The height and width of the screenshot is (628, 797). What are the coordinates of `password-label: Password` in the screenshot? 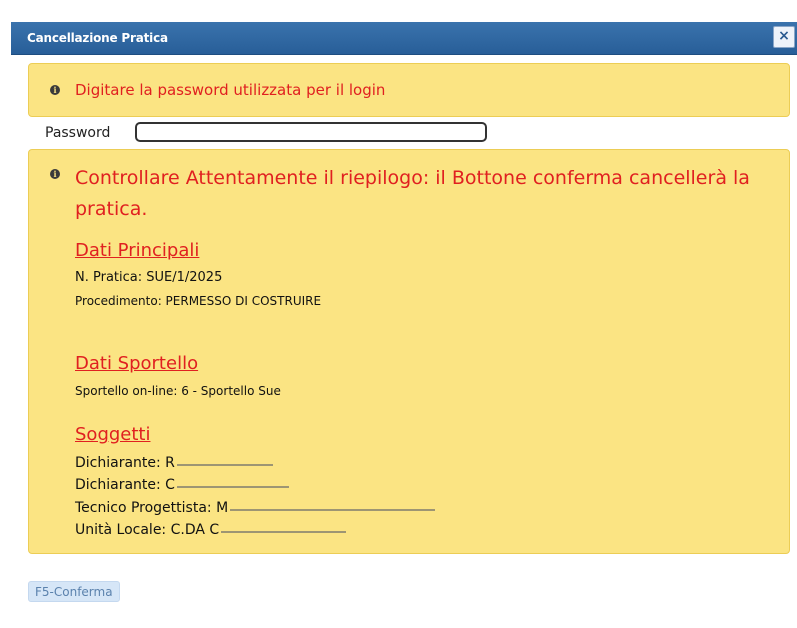 It's located at (78, 133).